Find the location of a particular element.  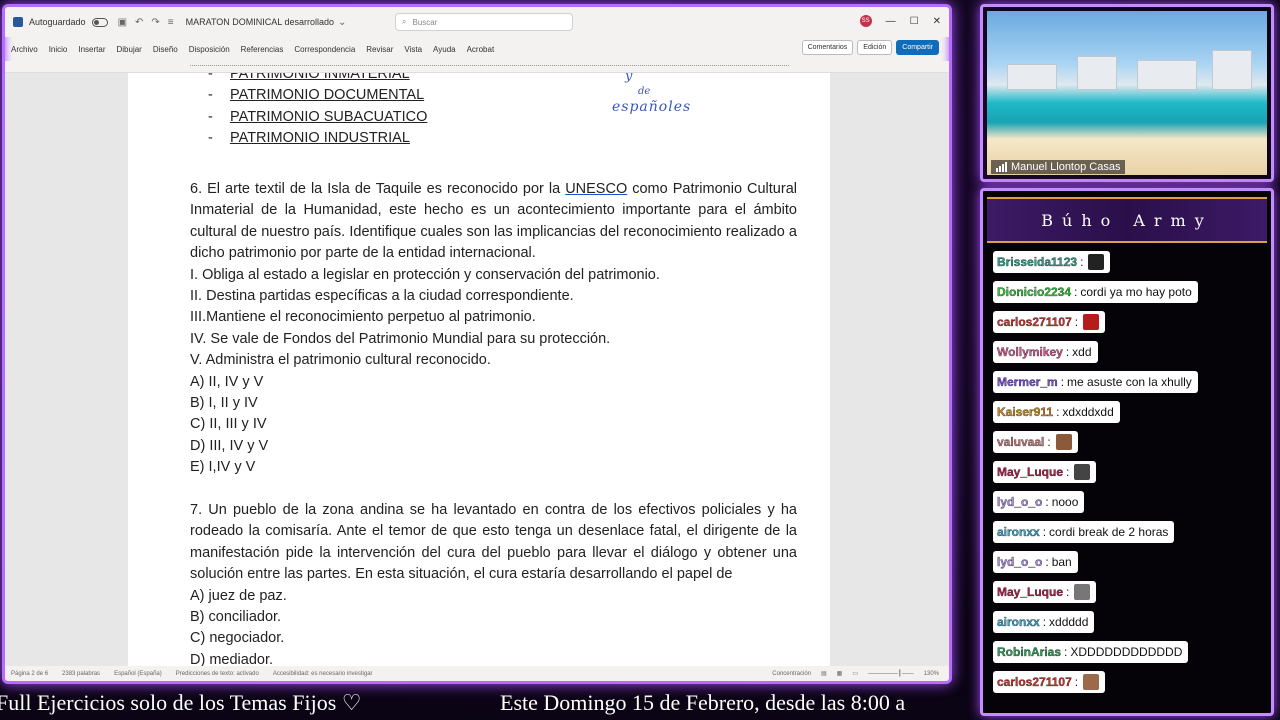

chat-message: valuvaal: is located at coordinates (1035, 442).